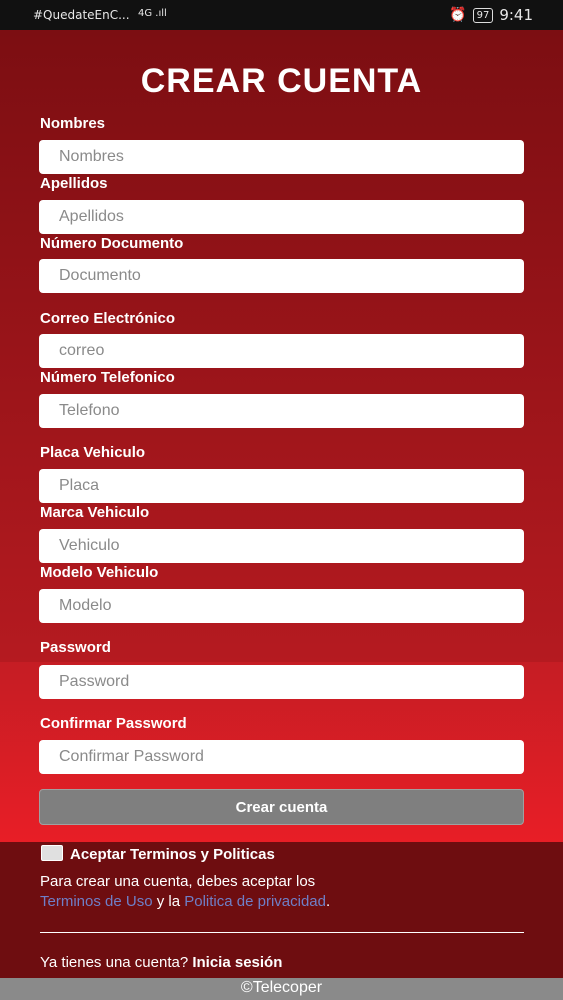 The image size is (563, 1000). Describe the element at coordinates (96, 901) in the screenshot. I see `terms-link: Terminos de Uso` at that location.